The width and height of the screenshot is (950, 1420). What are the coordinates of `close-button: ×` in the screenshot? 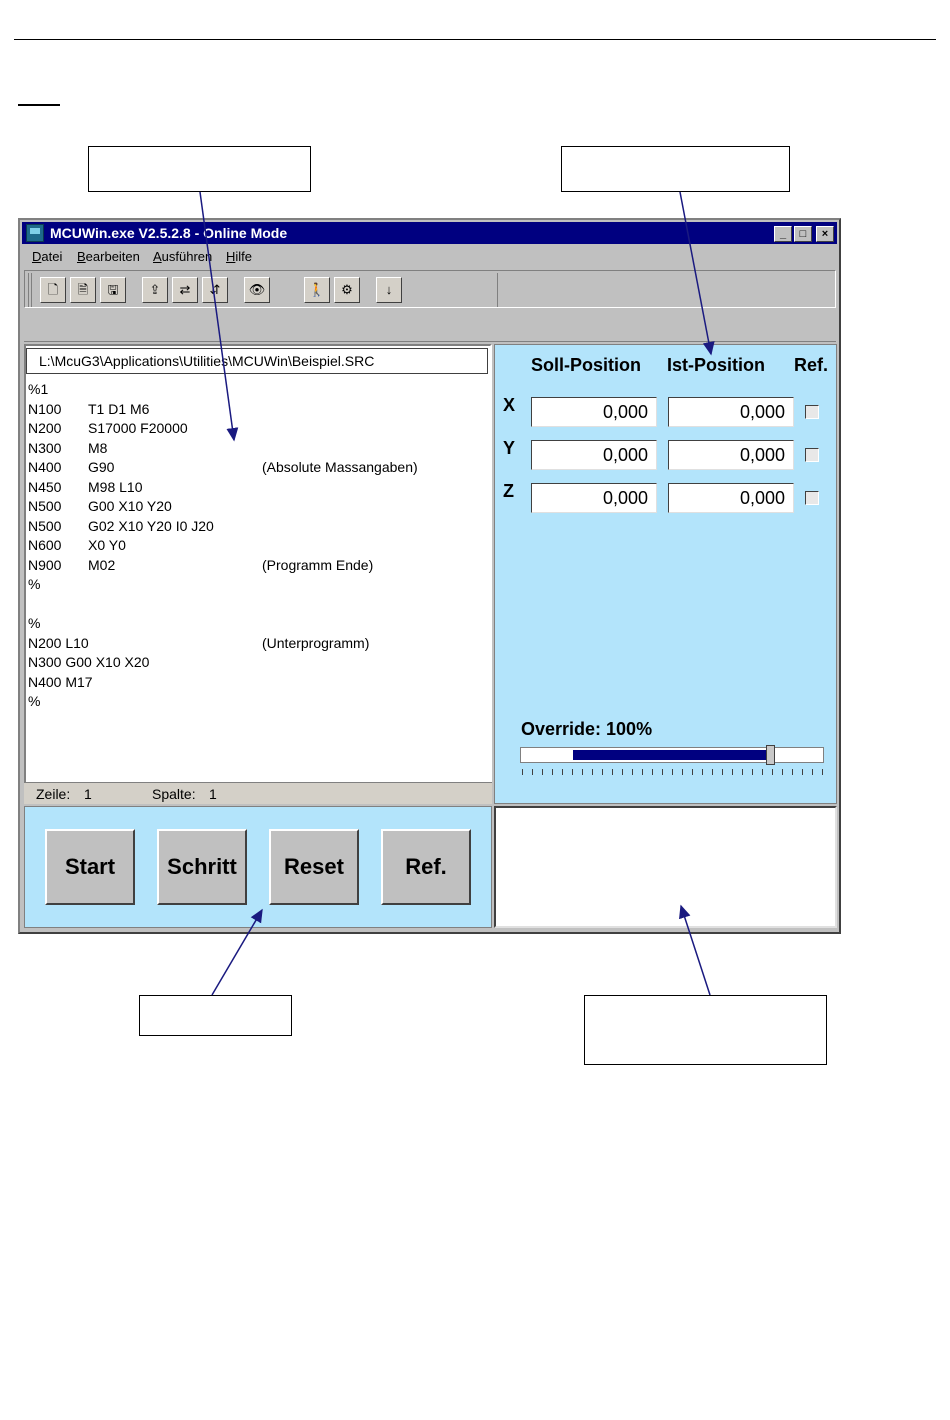 It's located at (825, 234).